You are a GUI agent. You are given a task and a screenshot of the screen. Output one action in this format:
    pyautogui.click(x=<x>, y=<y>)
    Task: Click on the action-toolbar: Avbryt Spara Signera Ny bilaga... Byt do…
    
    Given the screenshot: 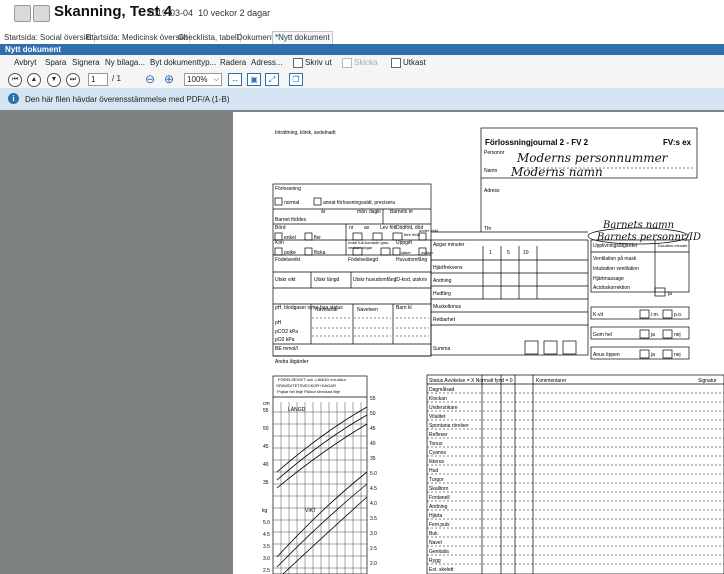 What is the action you would take?
    pyautogui.click(x=362, y=63)
    